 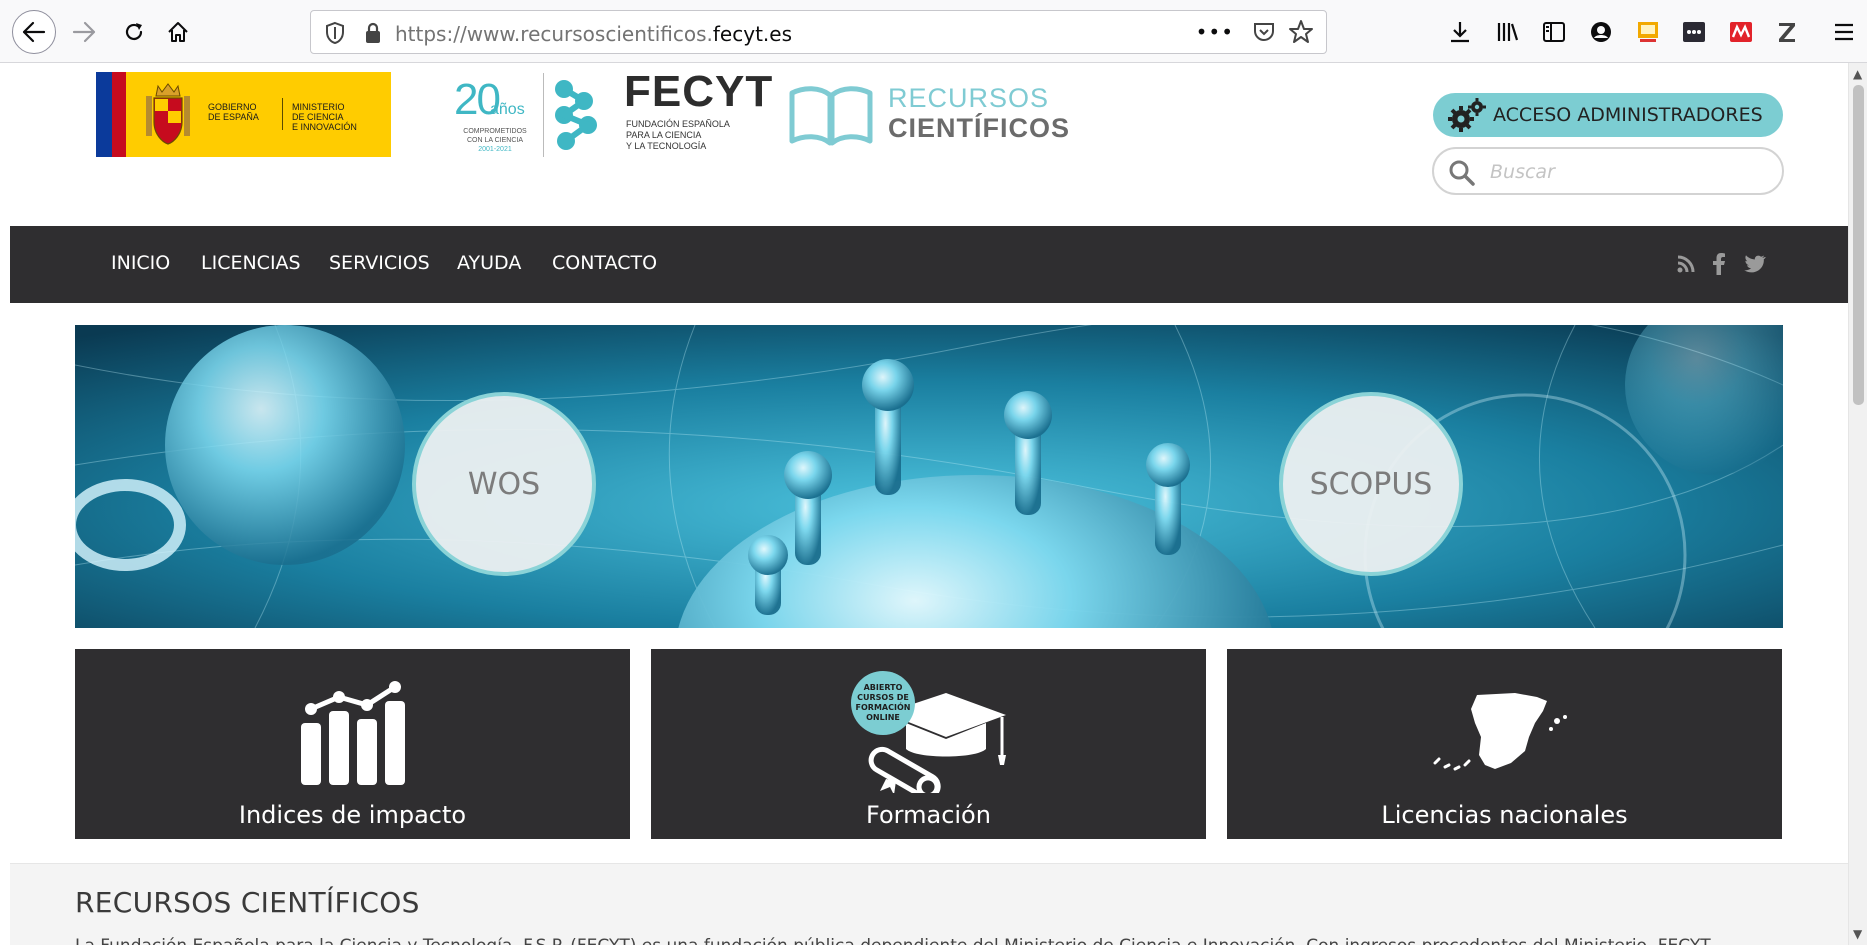 I want to click on spain-flag-stripe, so click(x=119, y=114).